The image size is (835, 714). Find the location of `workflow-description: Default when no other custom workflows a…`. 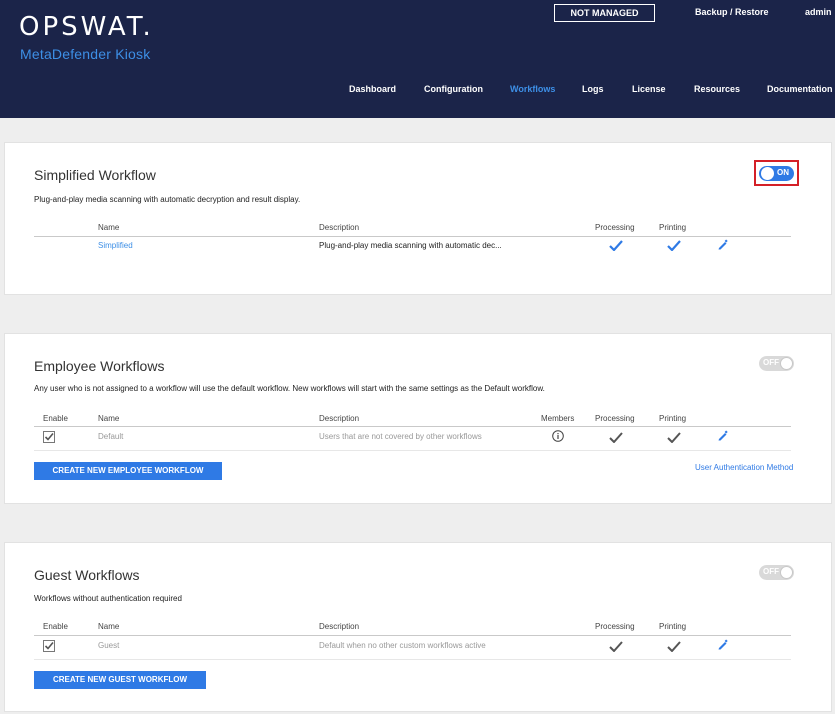

workflow-description: Default when no other custom workflows a… is located at coordinates (402, 645).